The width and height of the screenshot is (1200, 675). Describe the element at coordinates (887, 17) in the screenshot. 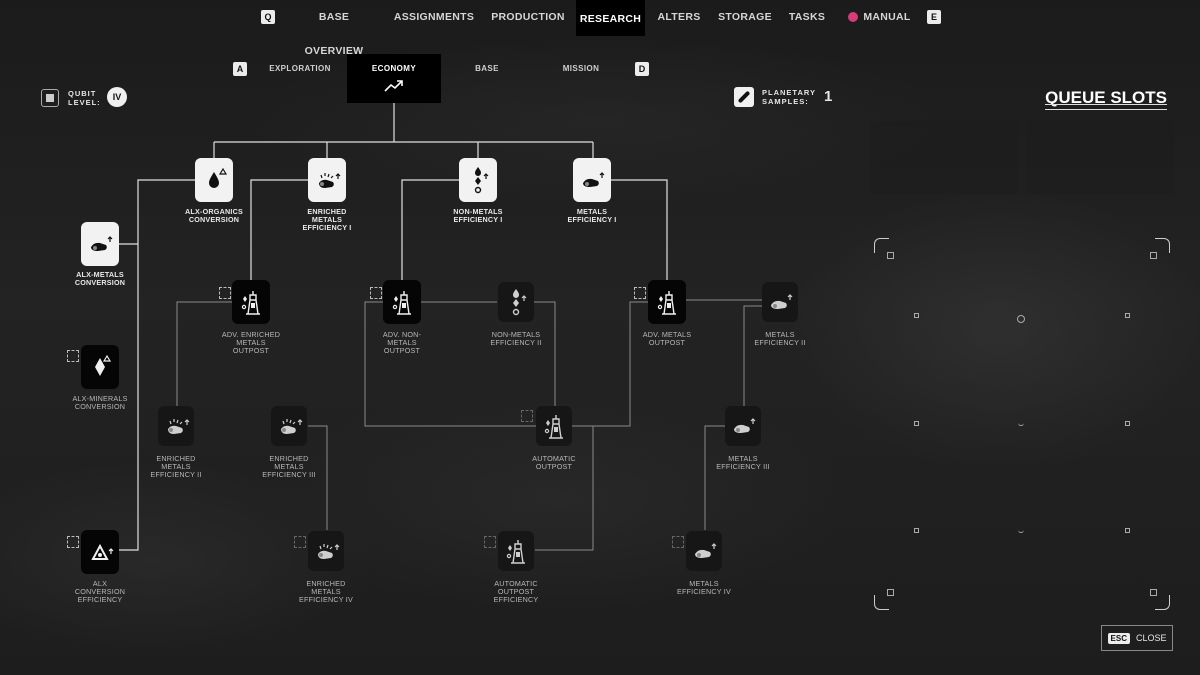

I see `tab-manual: MANUAL` at that location.